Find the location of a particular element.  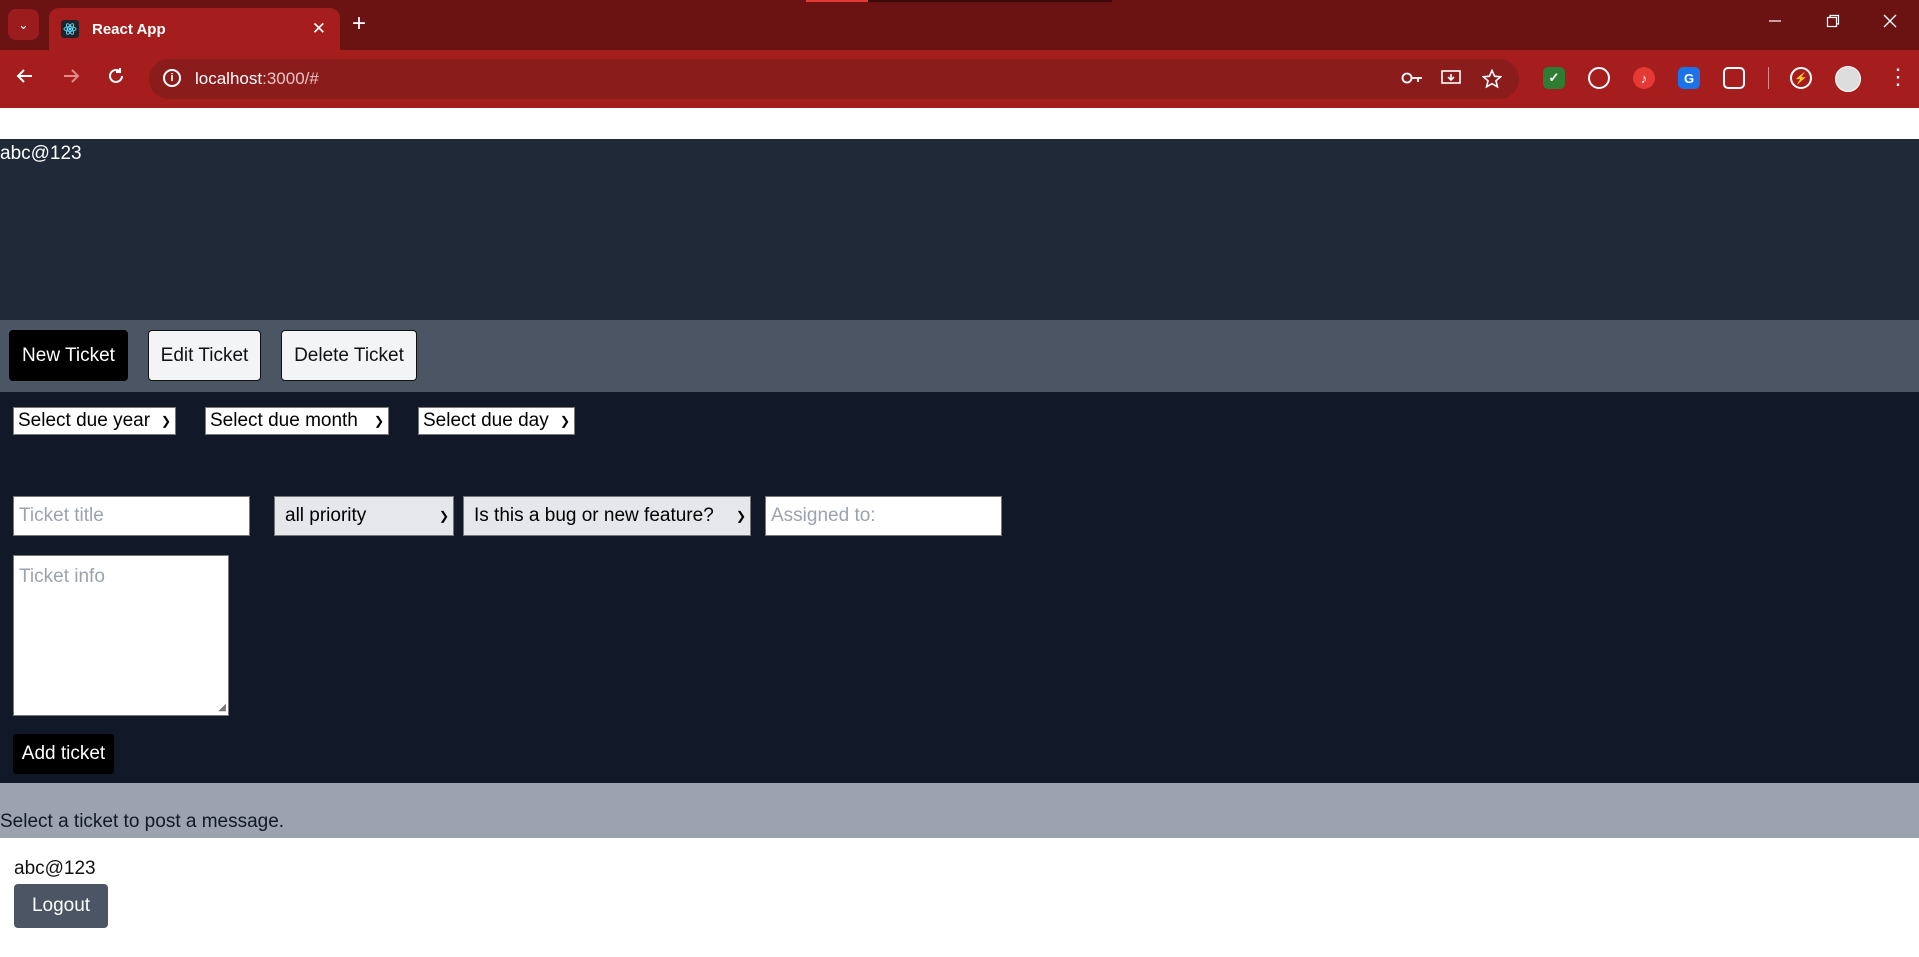

ticket-title-input: Ticket title is located at coordinates (131, 516).